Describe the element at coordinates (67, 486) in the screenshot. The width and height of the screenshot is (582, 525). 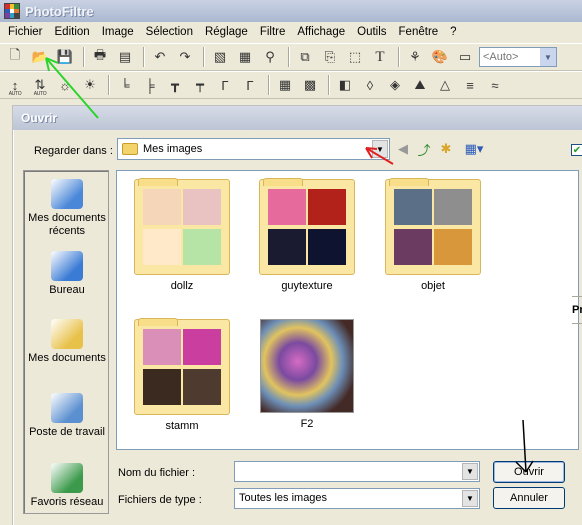
I see `place-network-places: Favoris réseau` at that location.